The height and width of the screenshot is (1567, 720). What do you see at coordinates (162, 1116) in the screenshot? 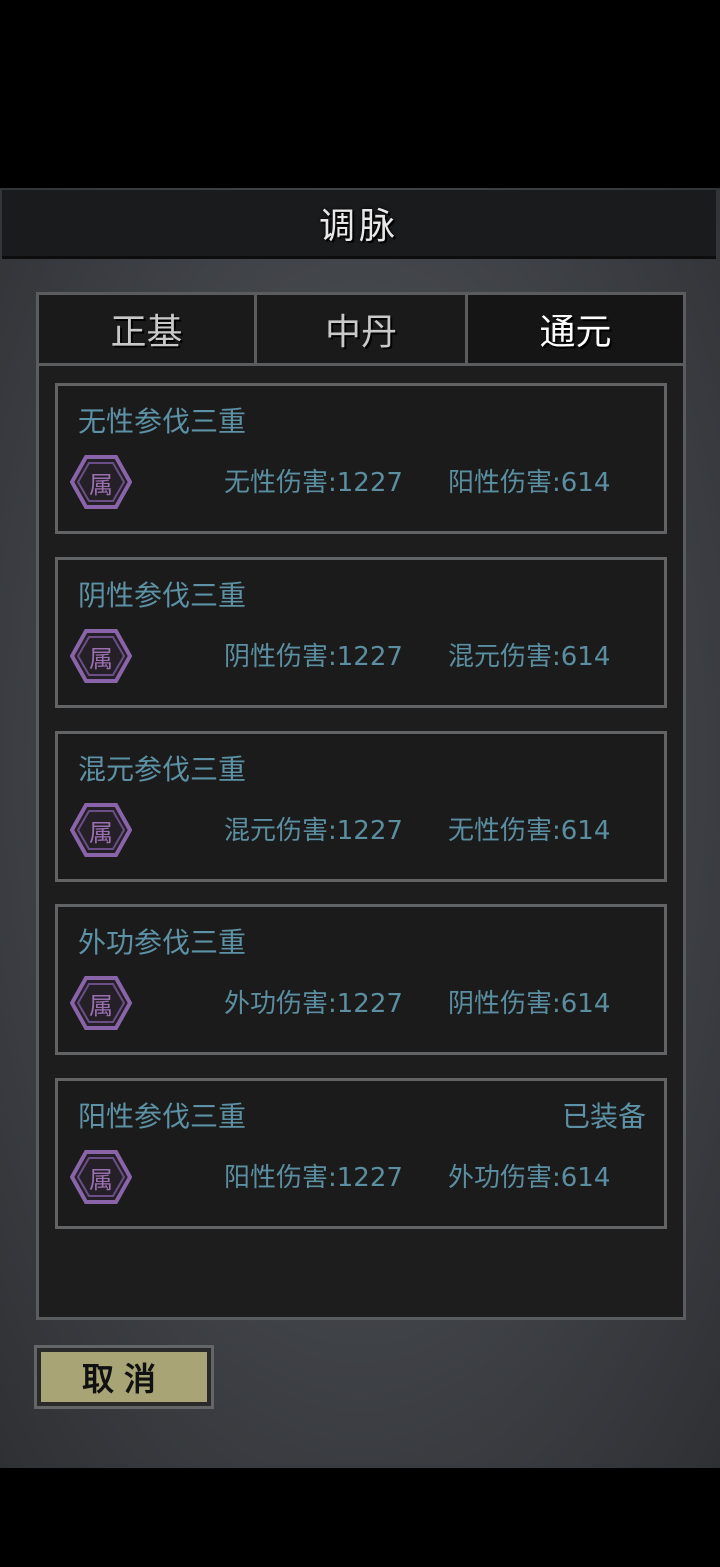
I see `skill-name: 阳性参伐三重` at bounding box center [162, 1116].